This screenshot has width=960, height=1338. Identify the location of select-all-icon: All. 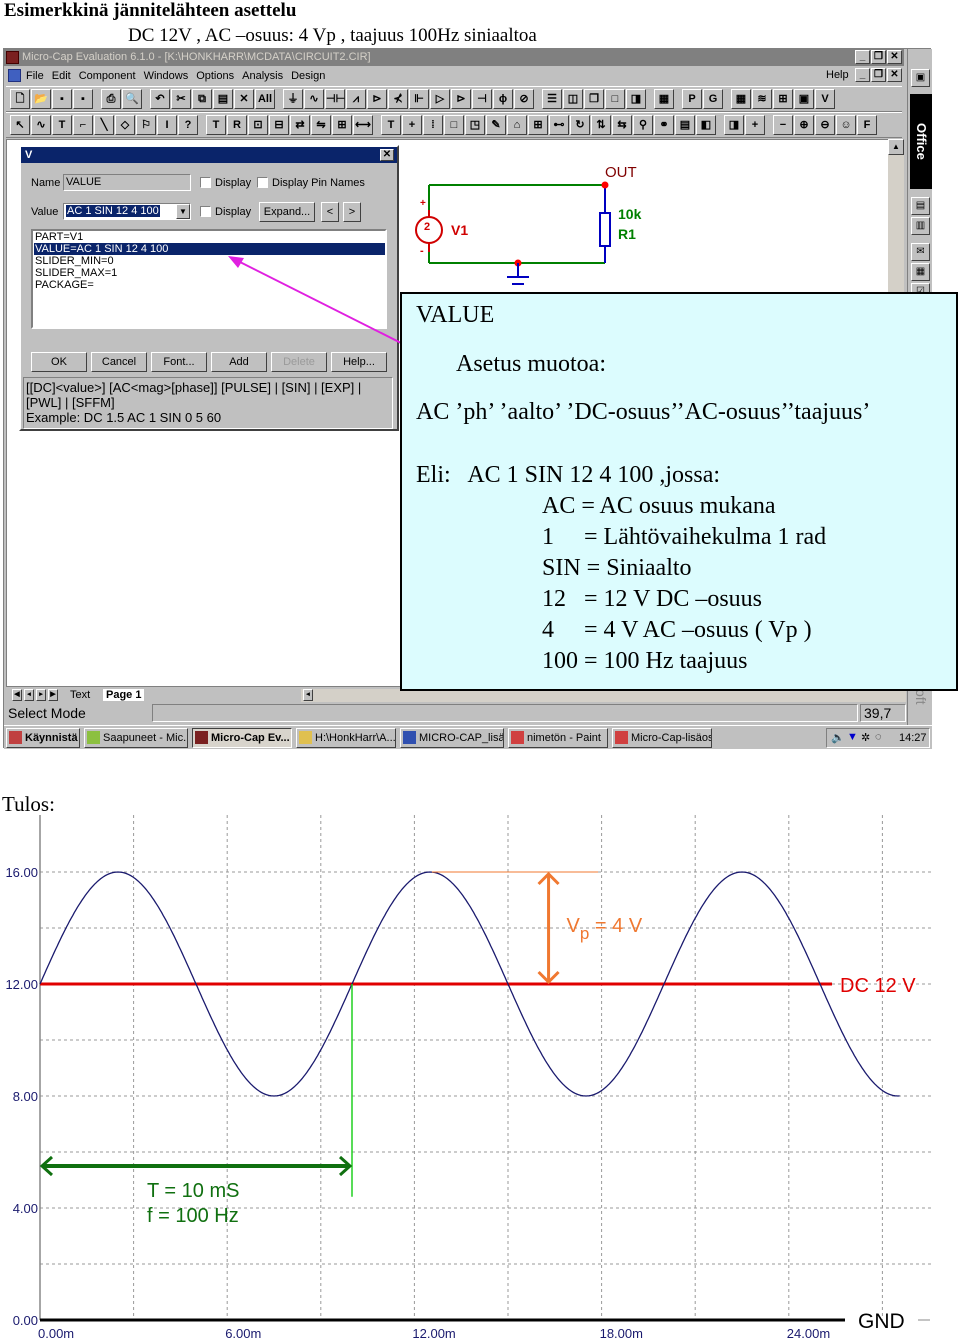
(265, 99).